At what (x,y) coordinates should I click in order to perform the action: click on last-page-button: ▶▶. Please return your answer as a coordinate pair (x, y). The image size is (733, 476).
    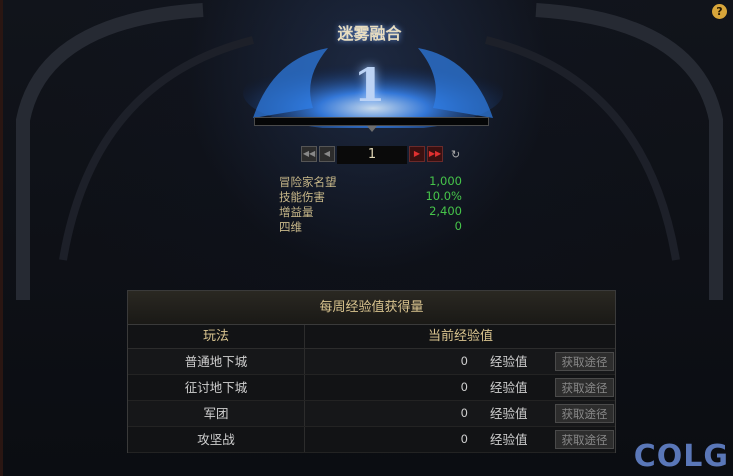
    Looking at the image, I should click on (435, 154).